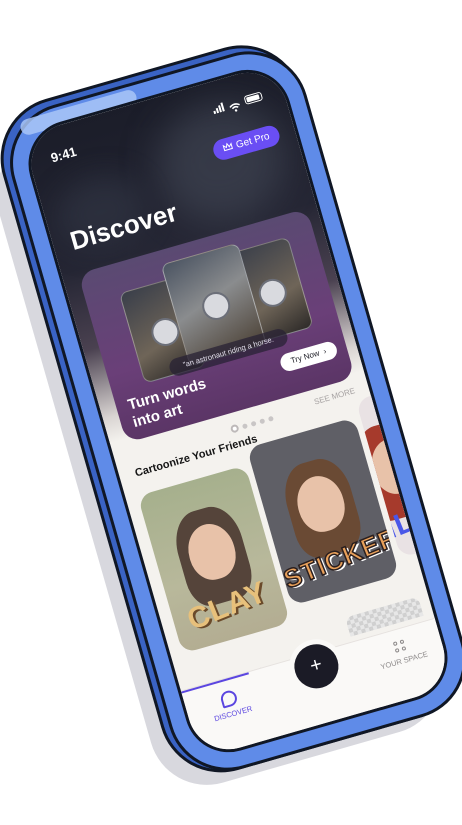  I want to click on chevron-right-icon: ›, so click(324, 351).